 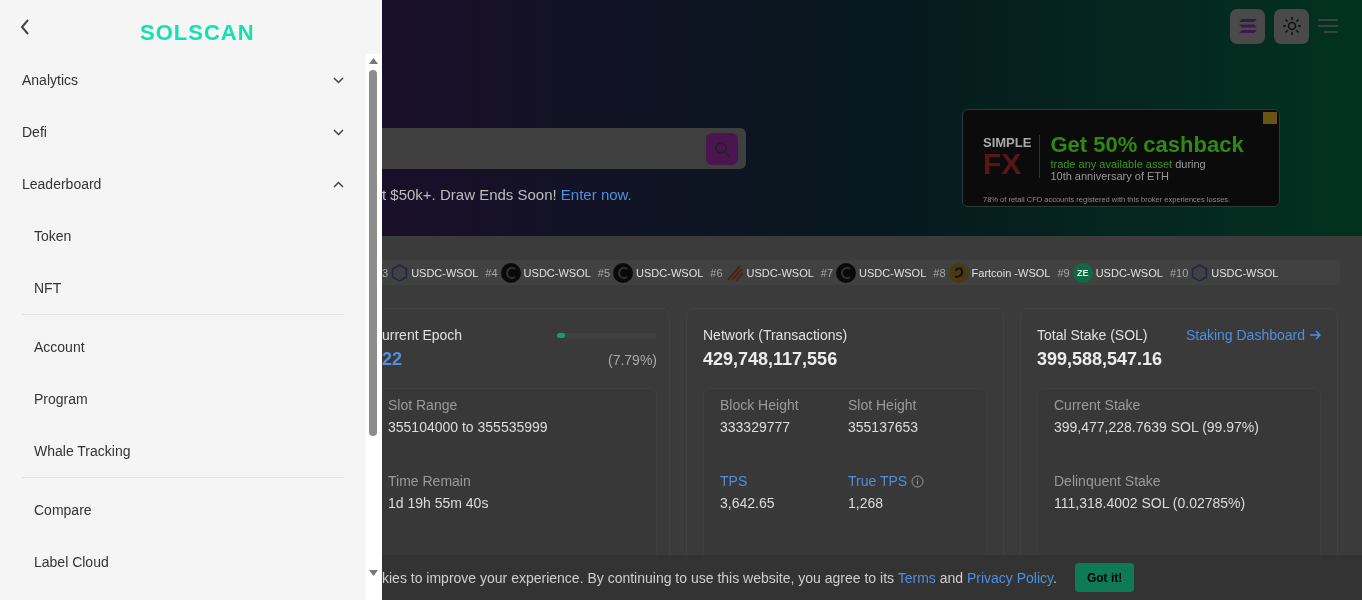 What do you see at coordinates (1110, 175) in the screenshot?
I see `ad-text: 10th anniversary of ETH` at bounding box center [1110, 175].